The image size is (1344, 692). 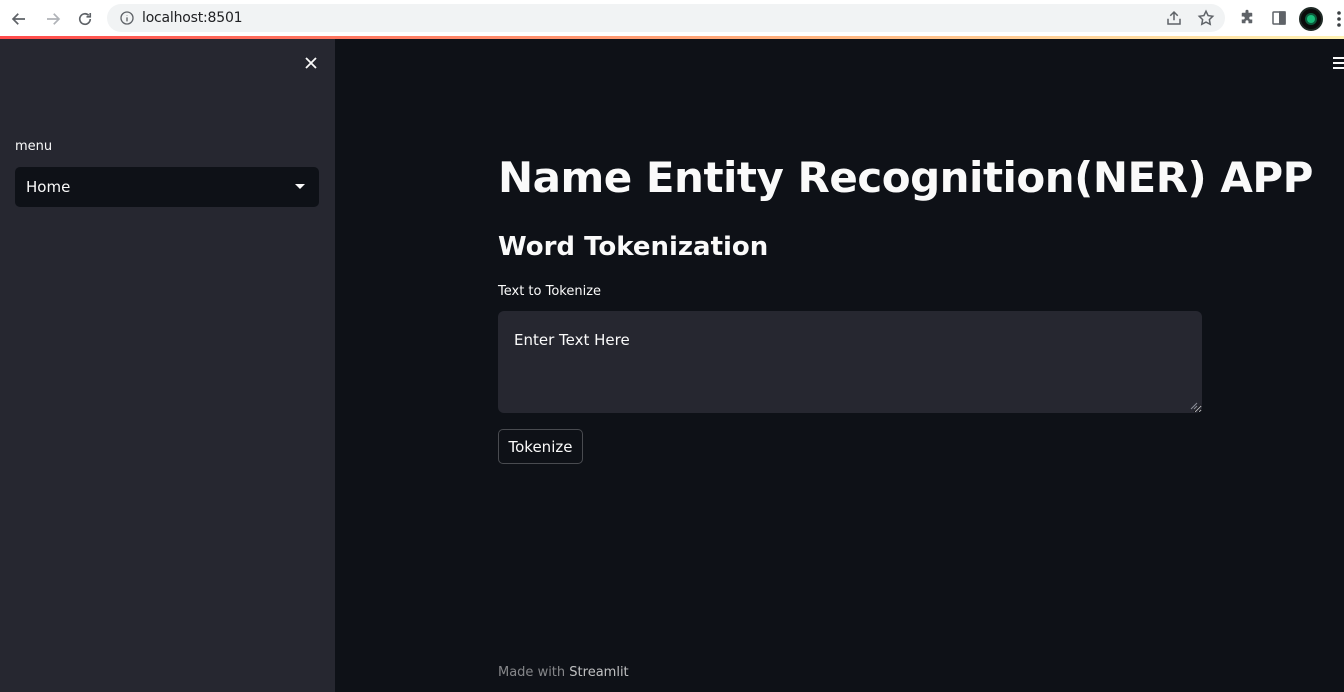 I want to click on page-title: Name Entity Recognition(NER) APP, so click(x=905, y=177).